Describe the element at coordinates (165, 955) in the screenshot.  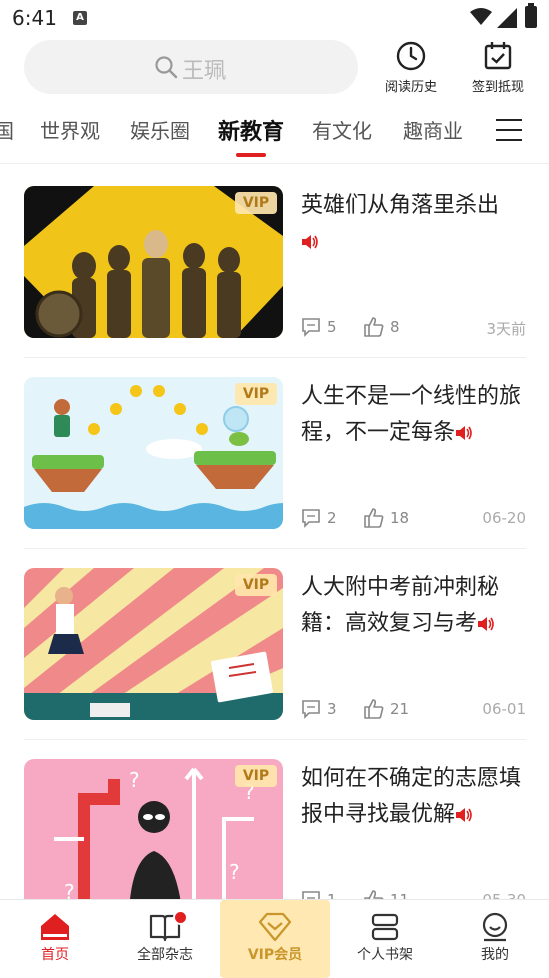
I see `nav-all-magazines-label: 全部杂志` at that location.